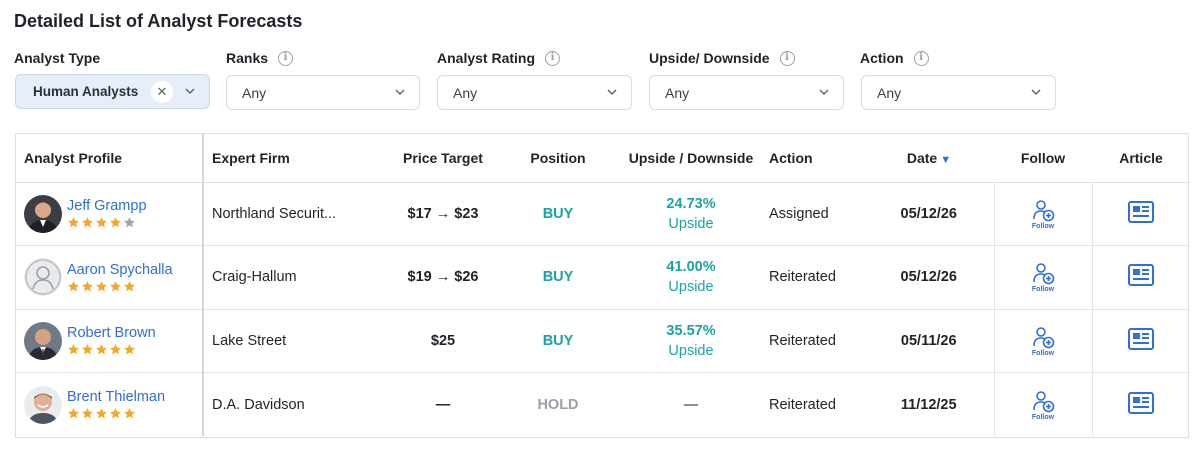  Describe the element at coordinates (323, 92) in the screenshot. I see `ranks-select: Any` at that location.